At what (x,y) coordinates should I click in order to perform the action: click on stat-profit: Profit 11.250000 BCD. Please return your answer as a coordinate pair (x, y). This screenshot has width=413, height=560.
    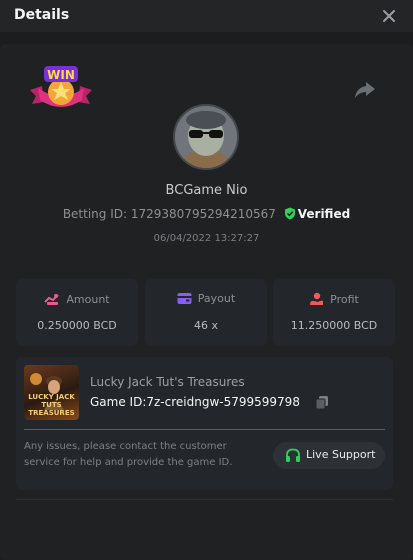
    Looking at the image, I should click on (334, 312).